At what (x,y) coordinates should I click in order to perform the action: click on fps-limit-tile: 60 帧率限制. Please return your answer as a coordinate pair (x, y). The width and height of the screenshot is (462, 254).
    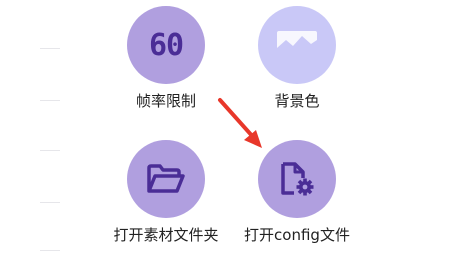
    Looking at the image, I should click on (166, 58).